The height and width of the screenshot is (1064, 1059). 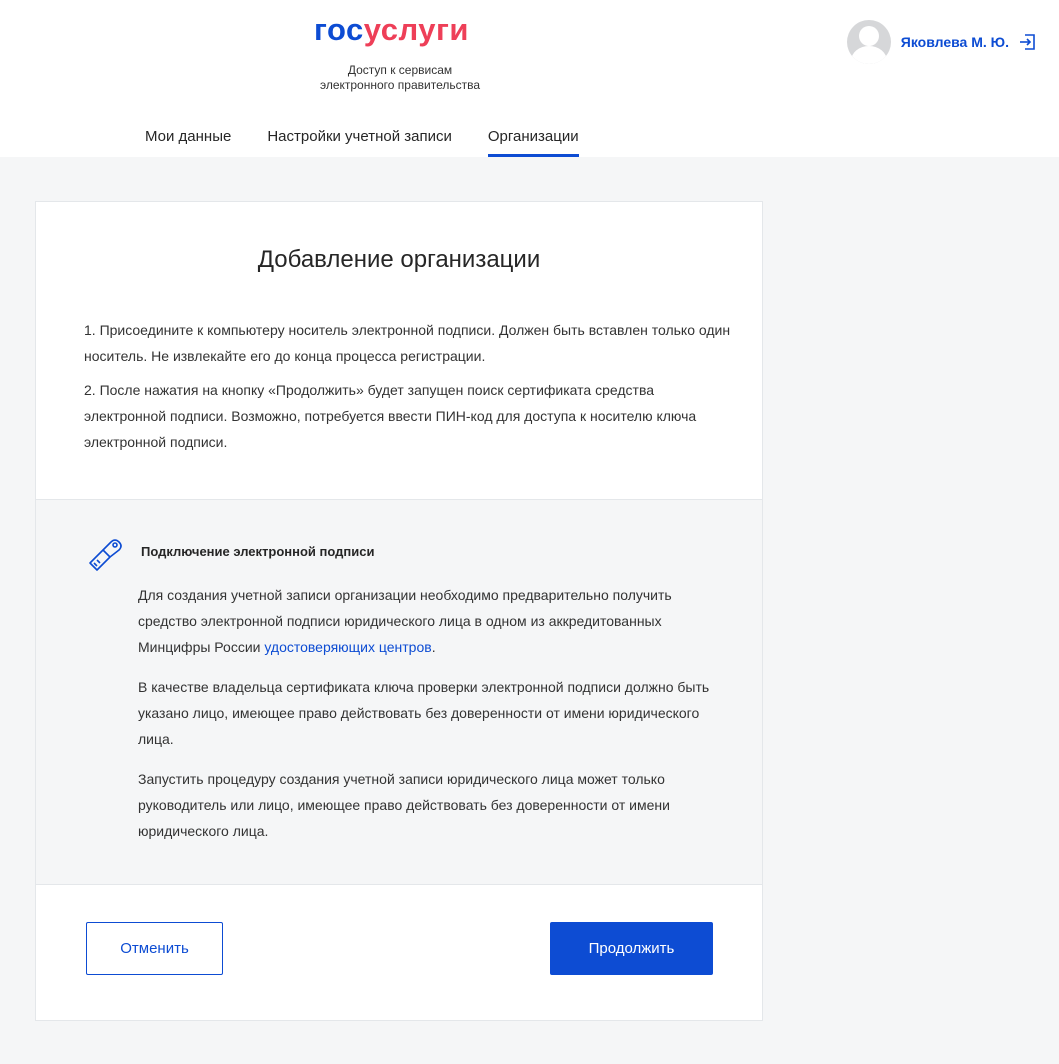 What do you see at coordinates (416, 29) in the screenshot?
I see `logo-part-uslugi: услуги` at bounding box center [416, 29].